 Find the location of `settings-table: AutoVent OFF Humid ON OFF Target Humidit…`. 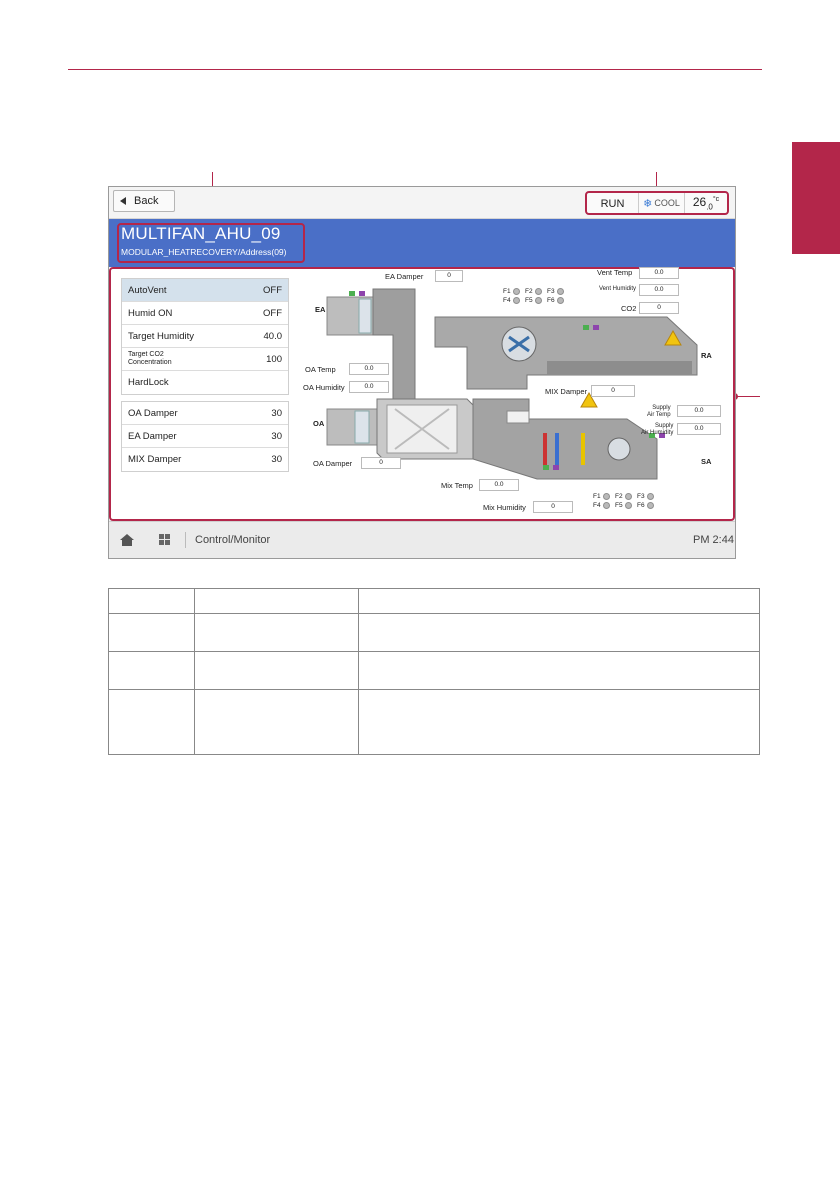

settings-table: AutoVent OFF Humid ON OFF Target Humidit… is located at coordinates (205, 336).